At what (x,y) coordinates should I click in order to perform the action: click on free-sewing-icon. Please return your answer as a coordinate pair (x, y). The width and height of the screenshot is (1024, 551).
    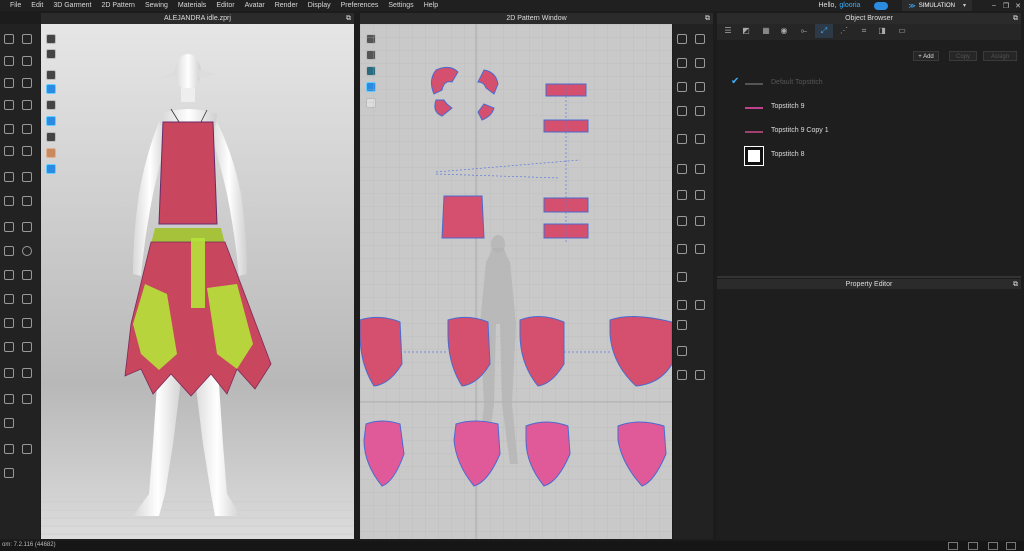
    Looking at the image, I should click on (700, 111).